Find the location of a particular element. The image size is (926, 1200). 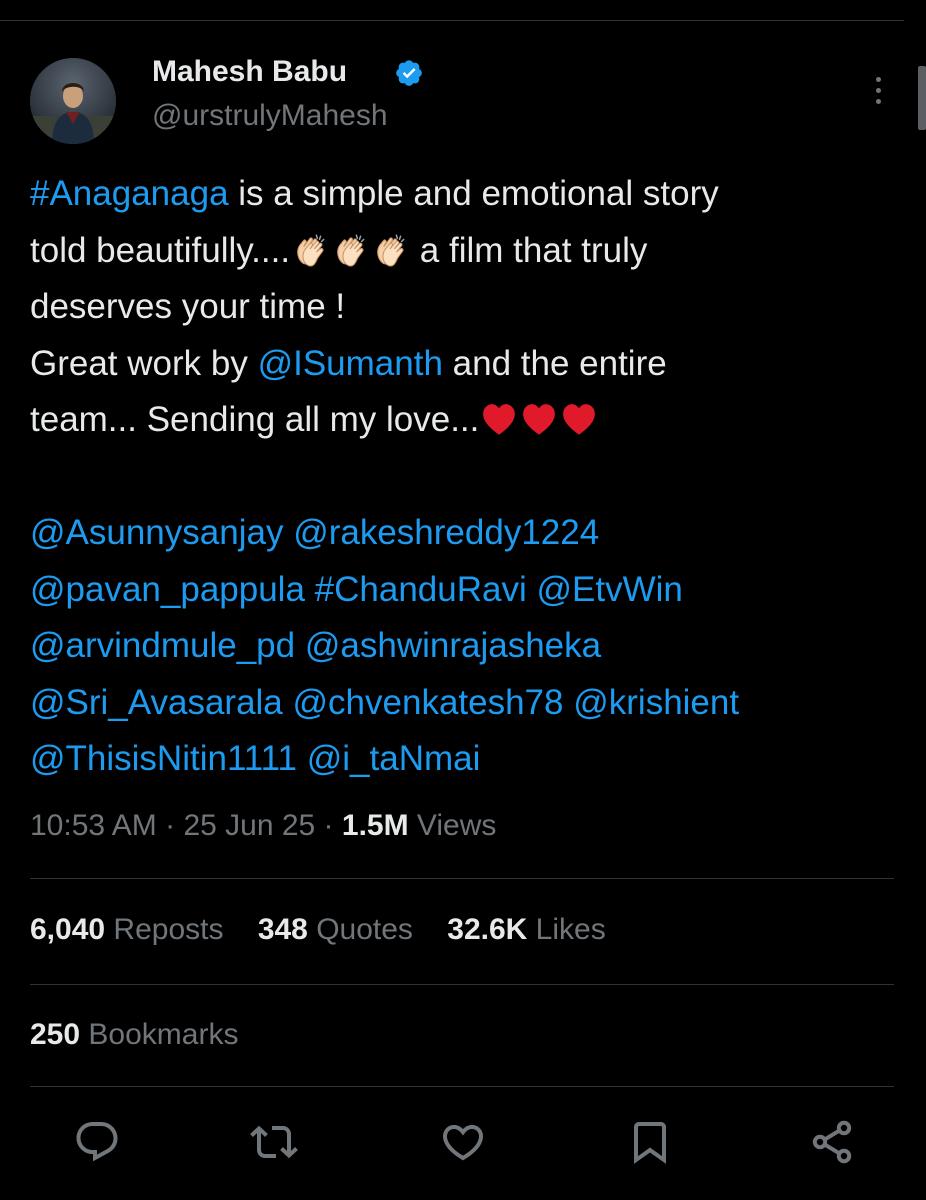

views-count: 1.5M is located at coordinates (375, 825).